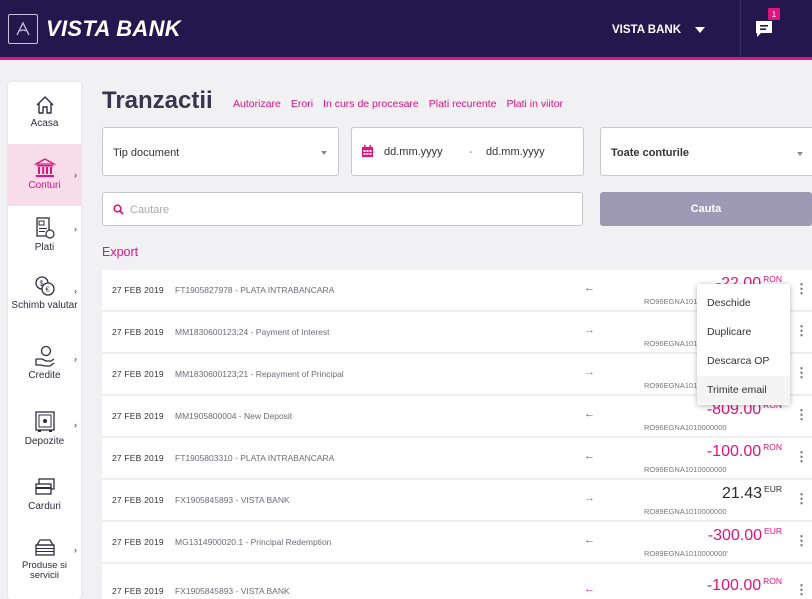 The image size is (812, 599). I want to click on document-type-value: Tip document, so click(146, 153).